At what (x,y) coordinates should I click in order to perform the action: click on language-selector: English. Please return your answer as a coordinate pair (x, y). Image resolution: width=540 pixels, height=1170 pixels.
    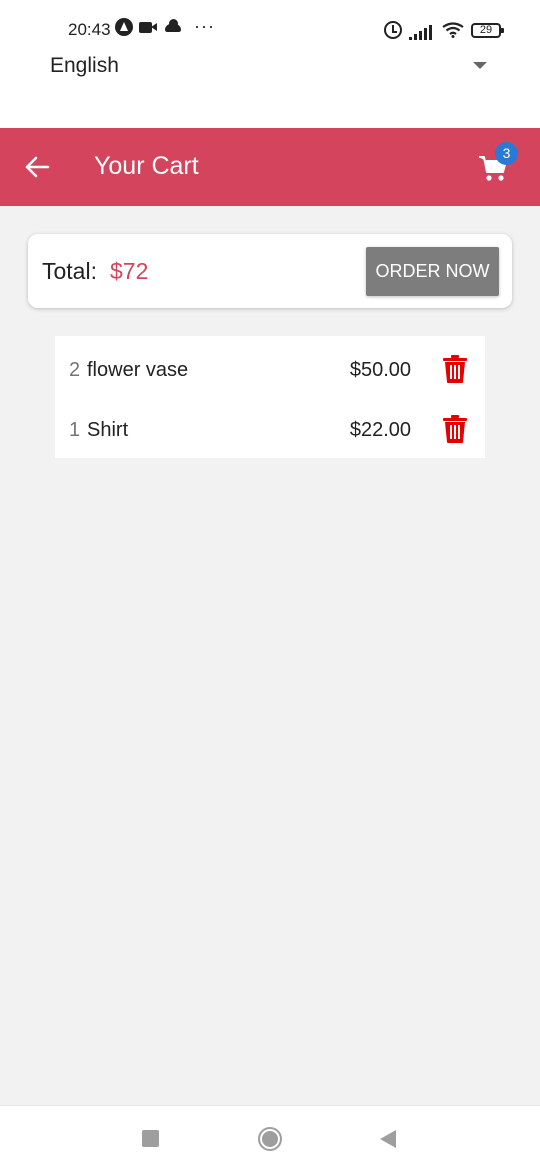
    Looking at the image, I should click on (270, 86).